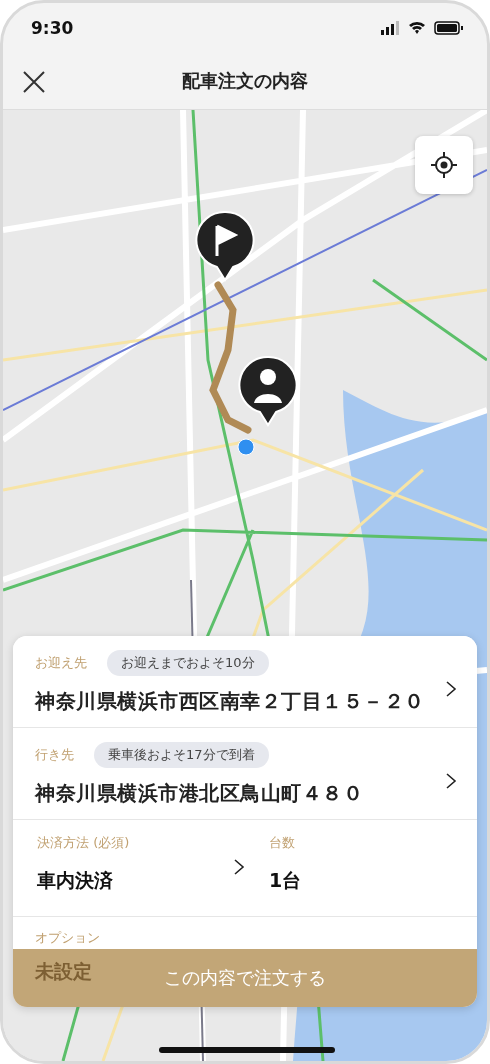 The height and width of the screenshot is (1064, 490). Describe the element at coordinates (282, 843) in the screenshot. I see `field-label: 台数` at that location.